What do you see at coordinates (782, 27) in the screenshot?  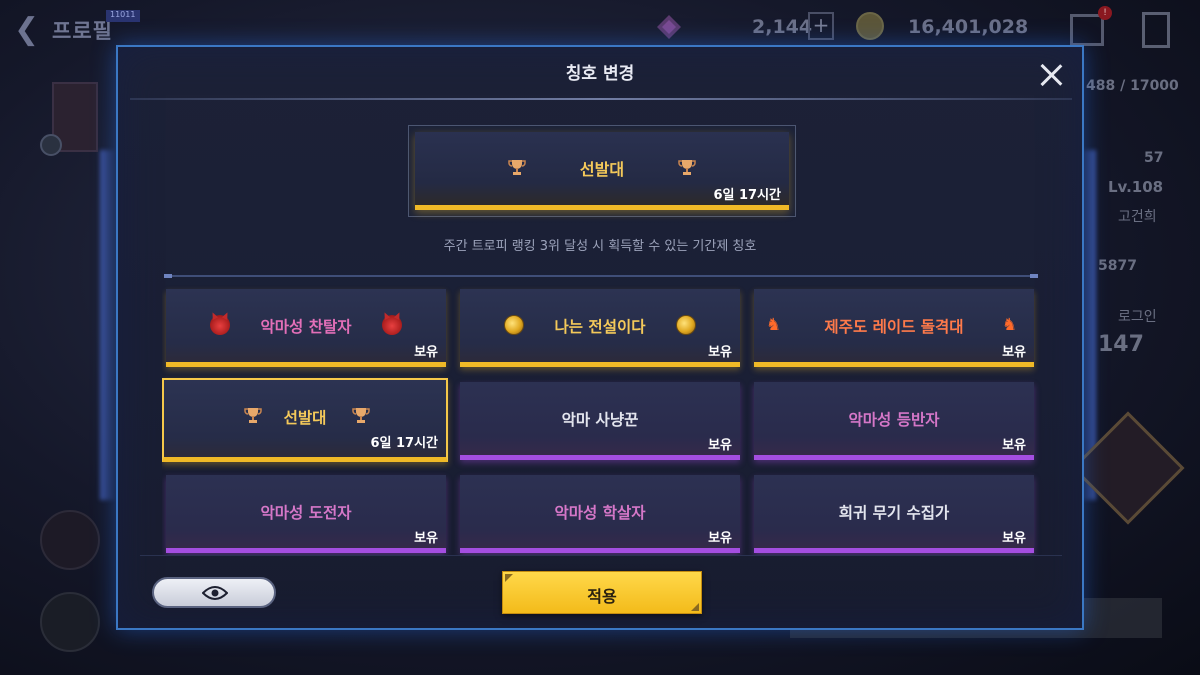 I see `gem-count: 2,144` at bounding box center [782, 27].